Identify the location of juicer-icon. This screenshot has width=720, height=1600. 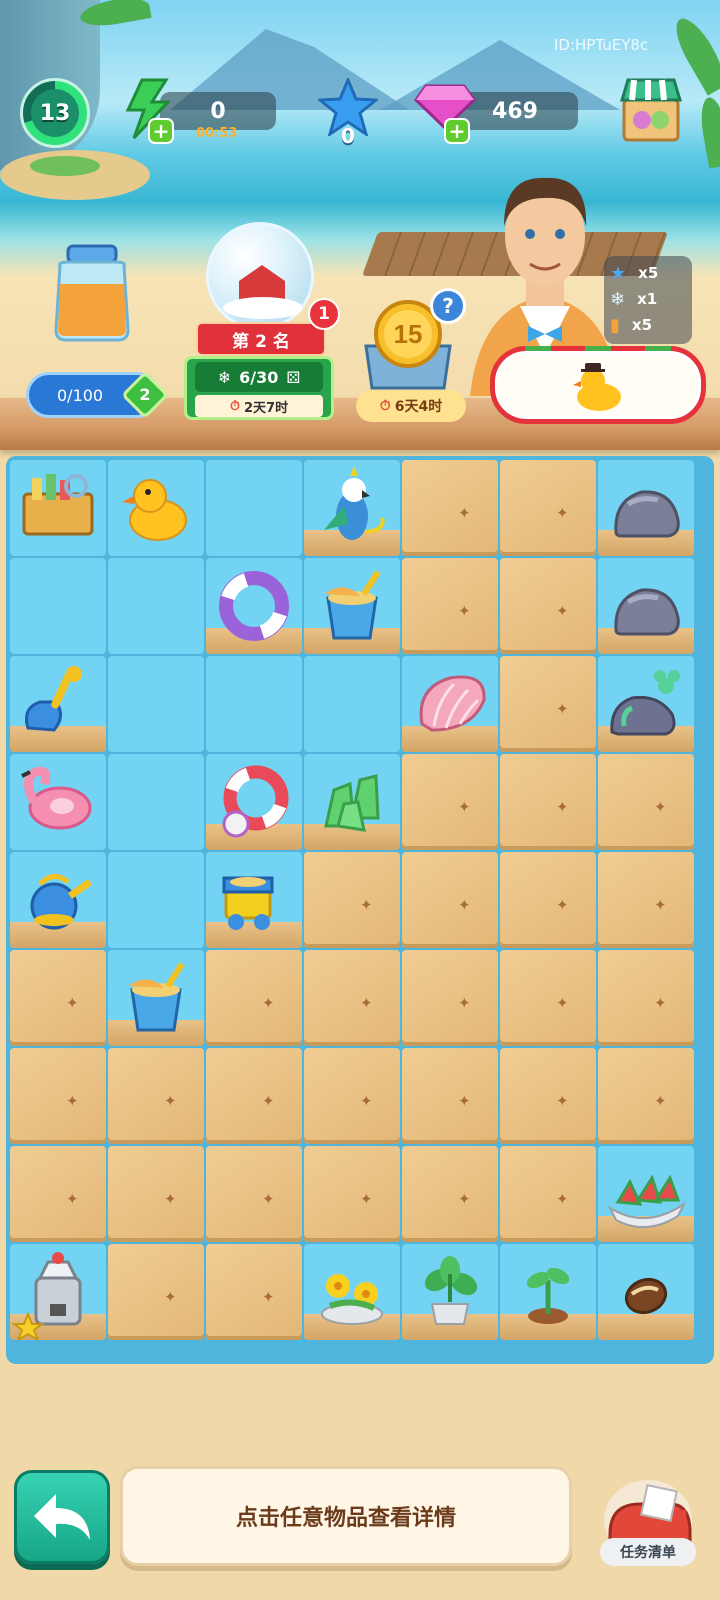
(46, 1296).